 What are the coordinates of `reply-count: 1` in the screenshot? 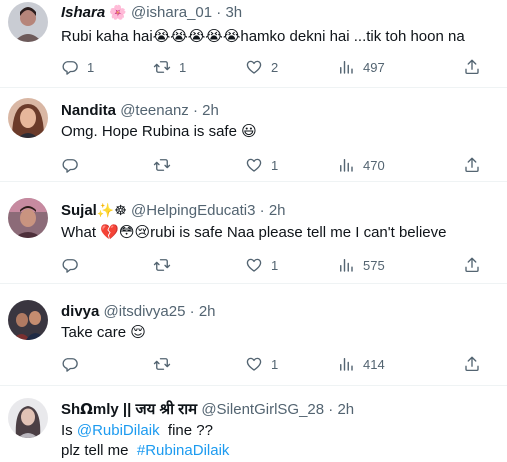 It's located at (91, 67).